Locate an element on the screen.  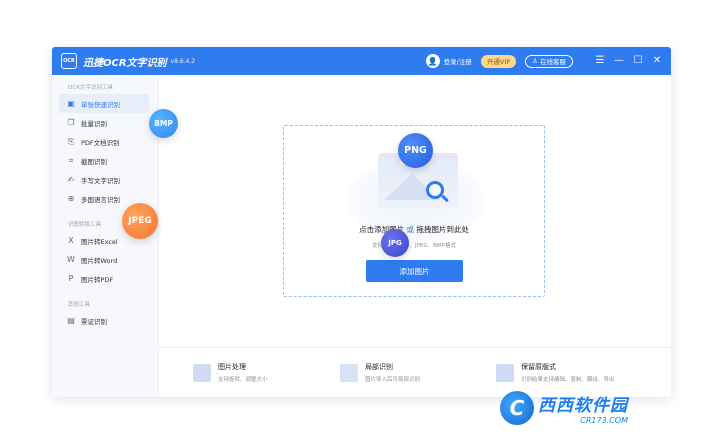
watermark-logo: C is located at coordinates (517, 408).